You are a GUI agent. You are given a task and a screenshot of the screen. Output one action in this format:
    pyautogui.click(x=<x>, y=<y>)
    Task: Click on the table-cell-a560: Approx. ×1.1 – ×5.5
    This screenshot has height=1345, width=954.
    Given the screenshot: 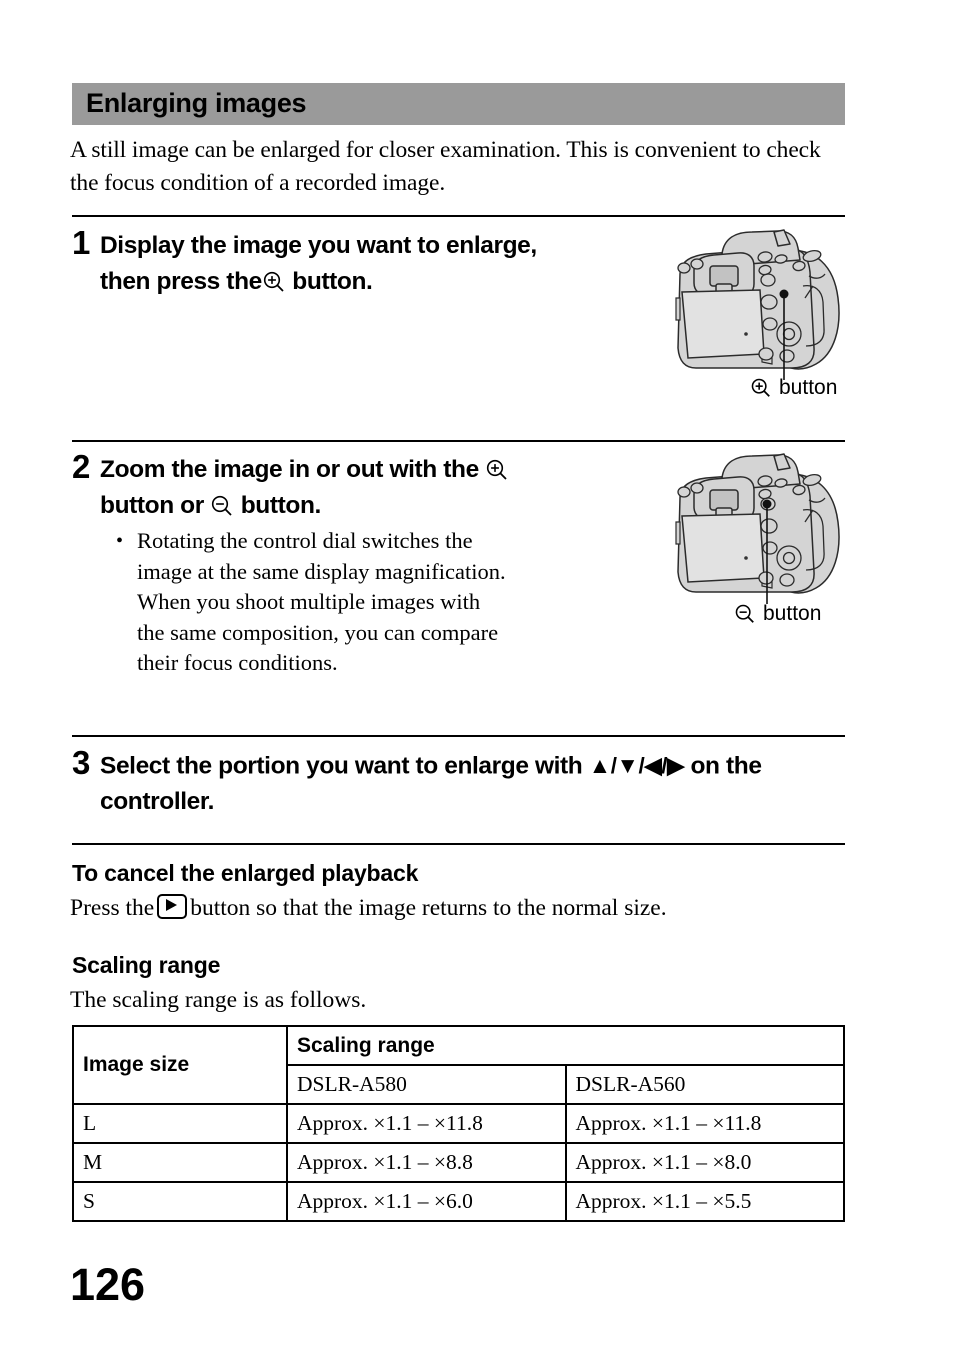 What is the action you would take?
    pyautogui.click(x=704, y=1201)
    